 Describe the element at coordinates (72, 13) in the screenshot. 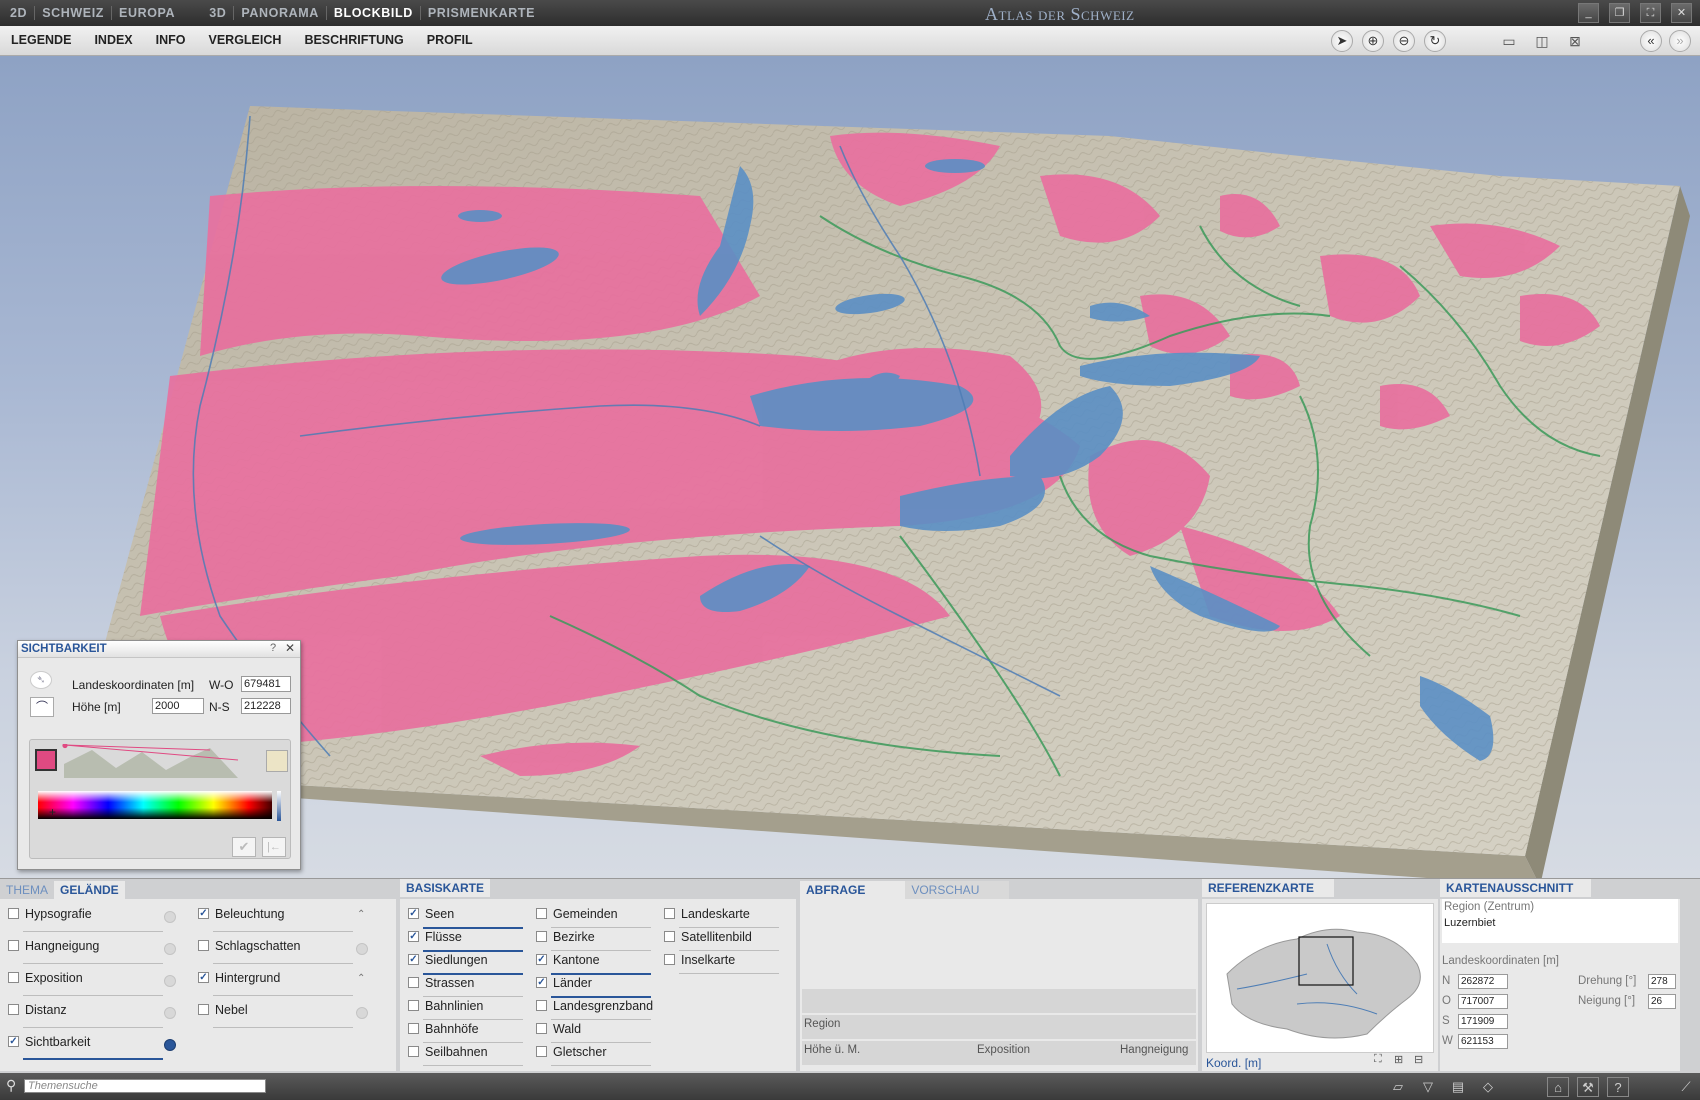

I see `mode-schweiz: SCHWEIZ` at that location.